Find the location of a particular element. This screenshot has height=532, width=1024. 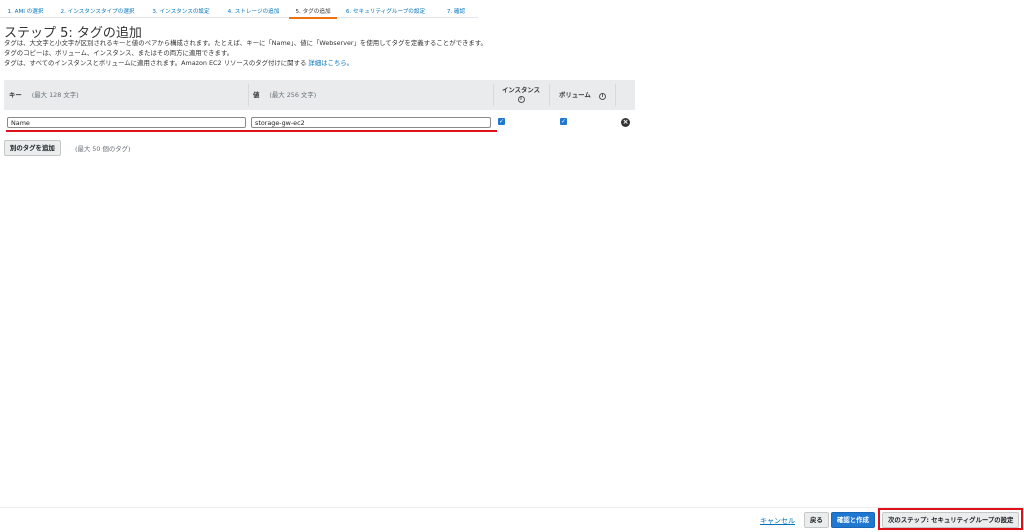

description-line-2: タグのコピーは、ボリューム、インスタンス、またはその両方に適用できます。 is located at coordinates (118, 53).